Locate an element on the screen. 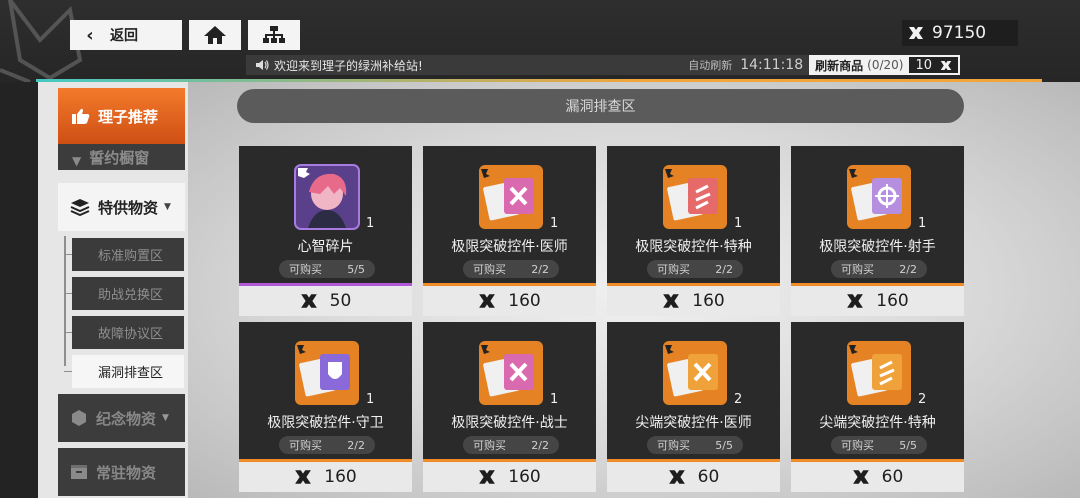 The image size is (1080, 498). advanced-module-icon is located at coordinates (879, 373).